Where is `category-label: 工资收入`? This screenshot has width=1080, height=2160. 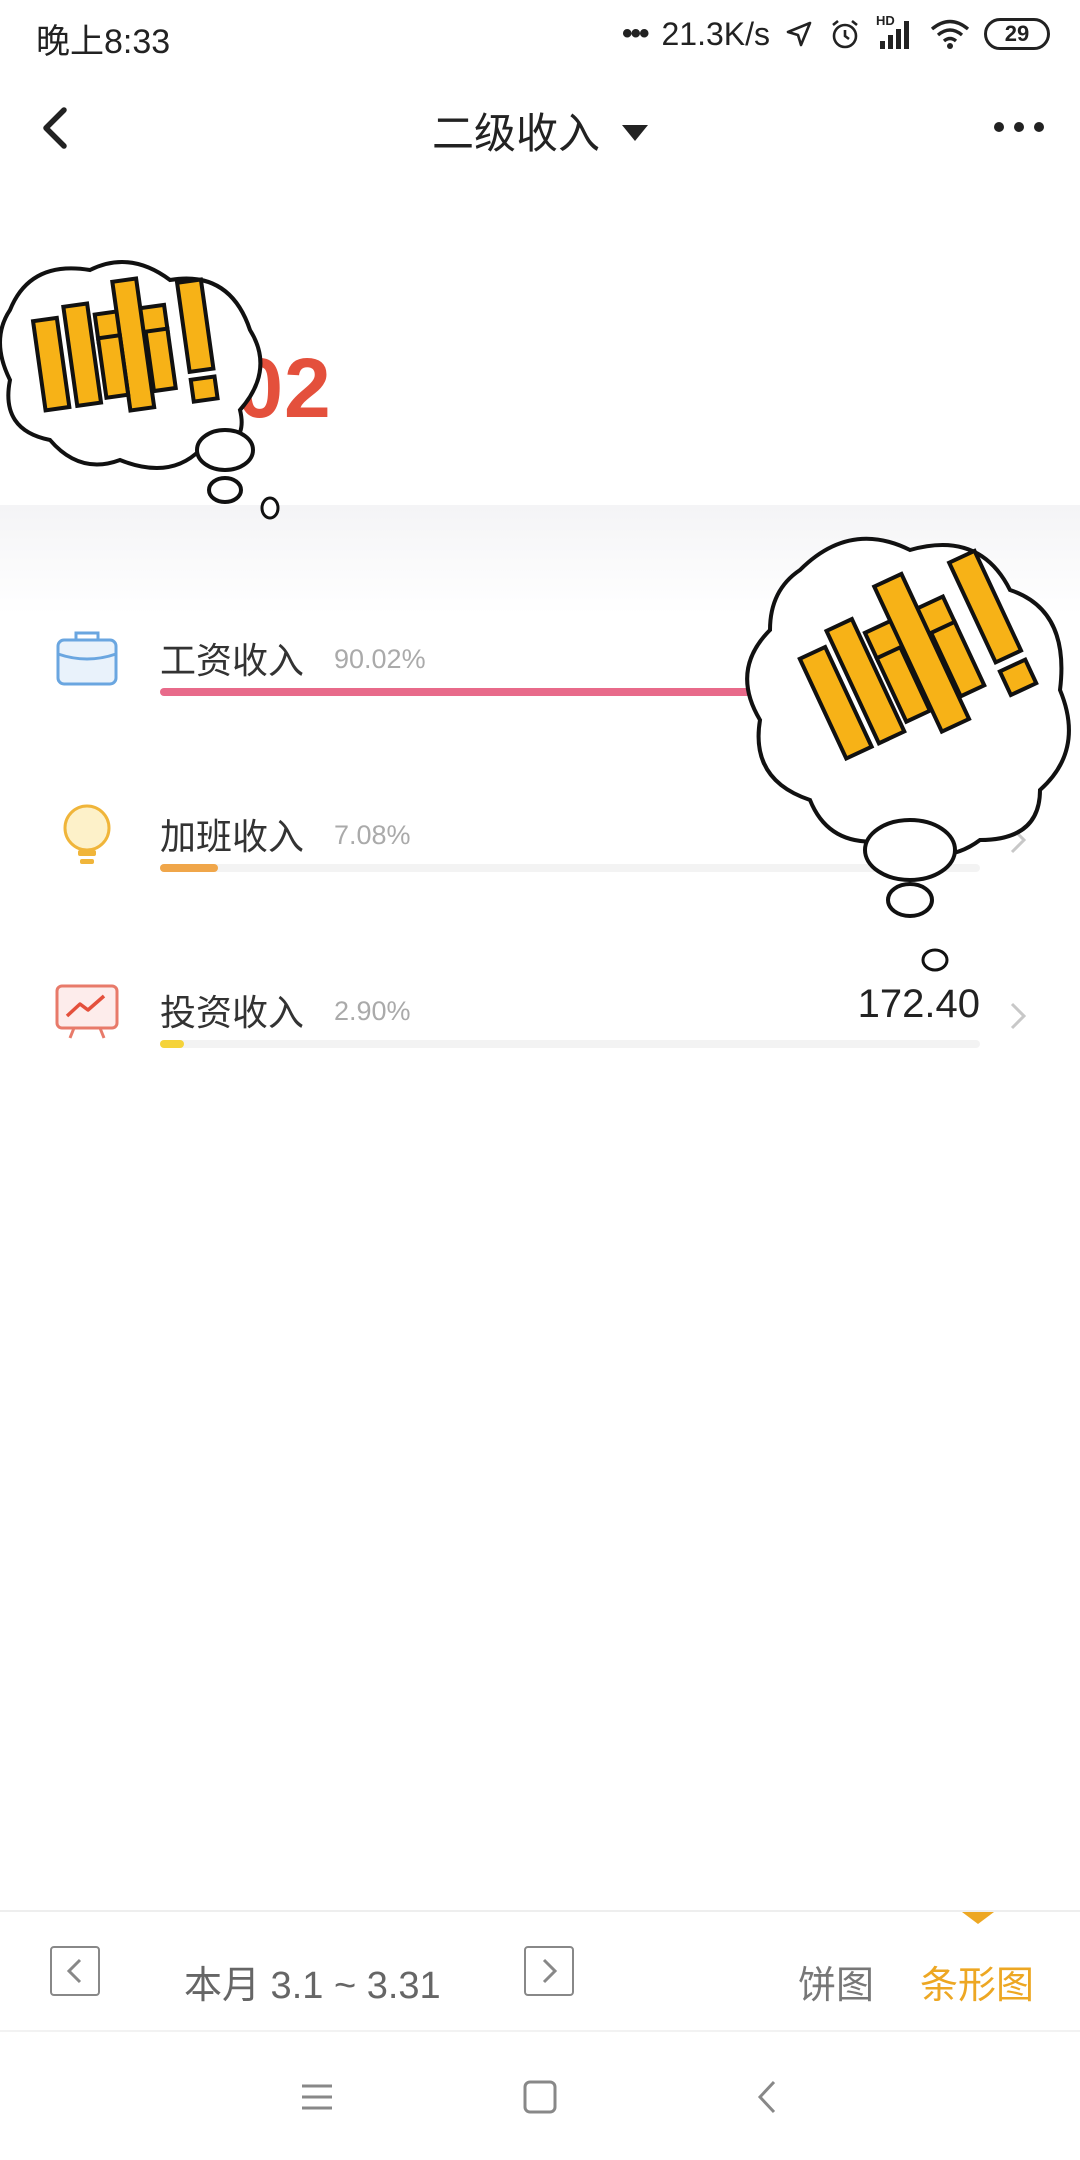
category-label: 工资收入 is located at coordinates (232, 660).